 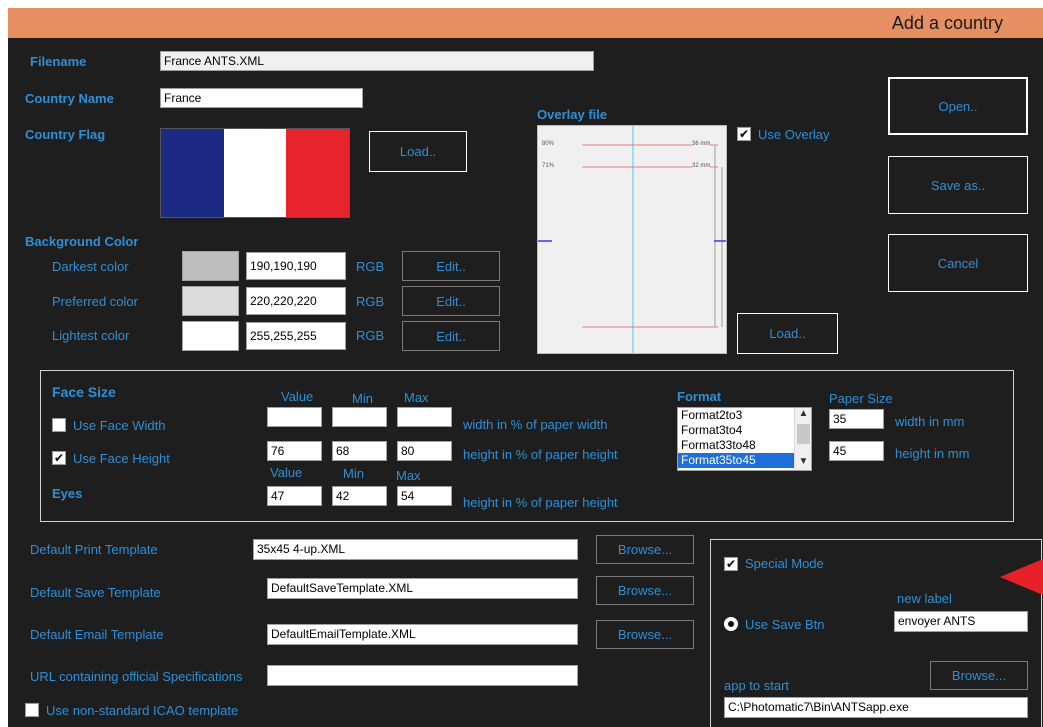 What do you see at coordinates (377, 61) in the screenshot?
I see `filename-field: France ANTS.XML` at bounding box center [377, 61].